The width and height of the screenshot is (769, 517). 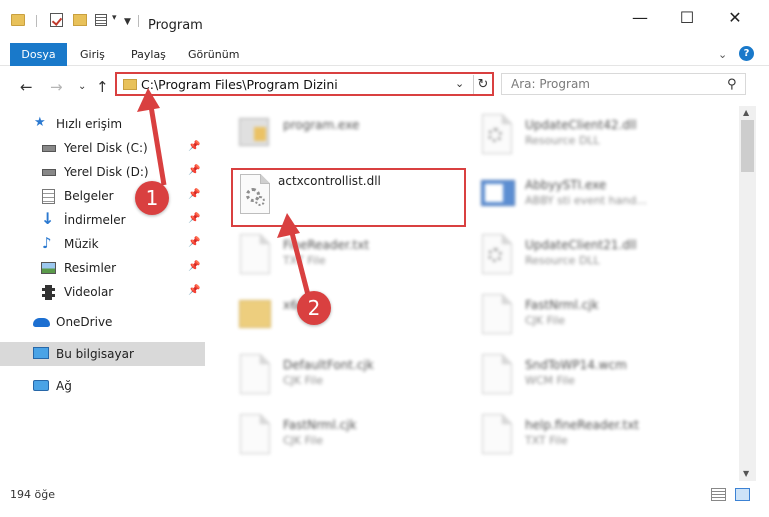 I want to click on arrow-2-head, so click(x=288, y=225).